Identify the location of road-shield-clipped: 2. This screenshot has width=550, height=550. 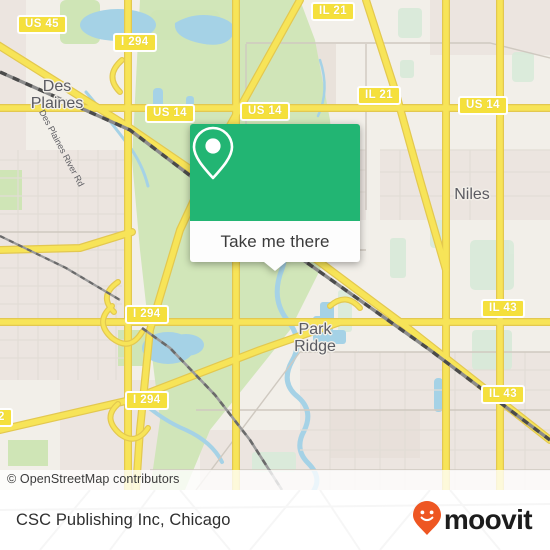
(6, 417).